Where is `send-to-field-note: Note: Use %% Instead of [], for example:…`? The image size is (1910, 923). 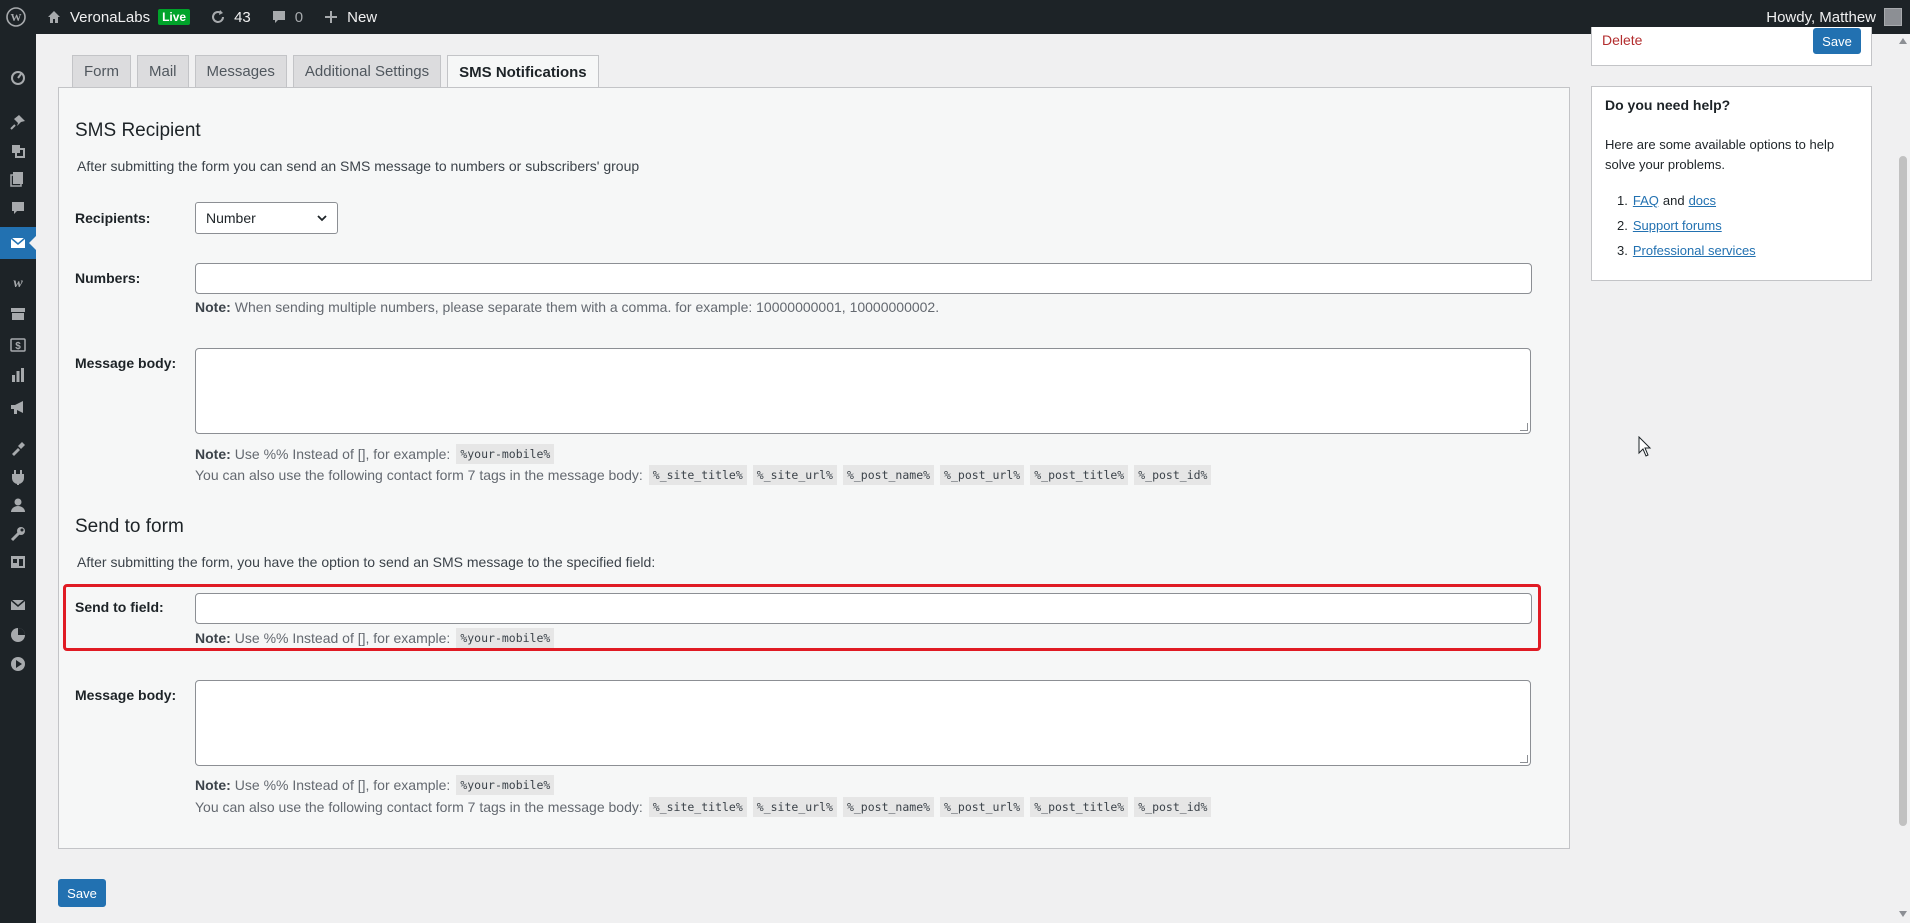
send-to-field-note: Note: Use %% Instead of [], for example:… is located at coordinates (375, 638).